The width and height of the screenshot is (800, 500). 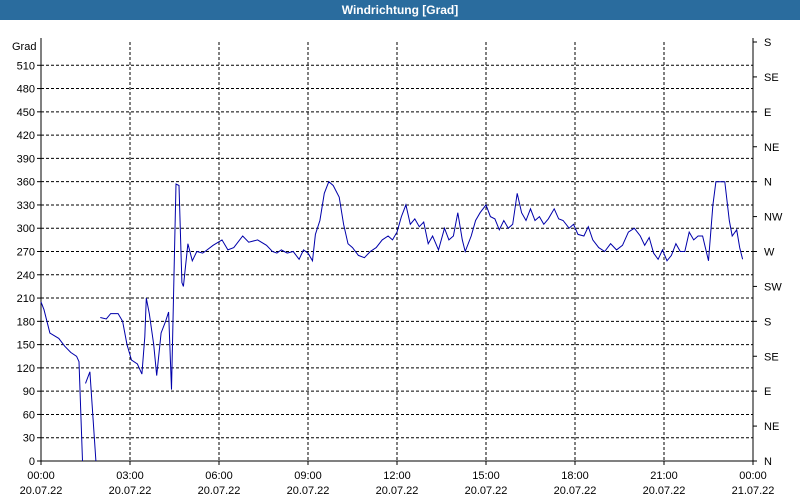 I want to click on y-tick-label: 120, so click(x=26, y=369).